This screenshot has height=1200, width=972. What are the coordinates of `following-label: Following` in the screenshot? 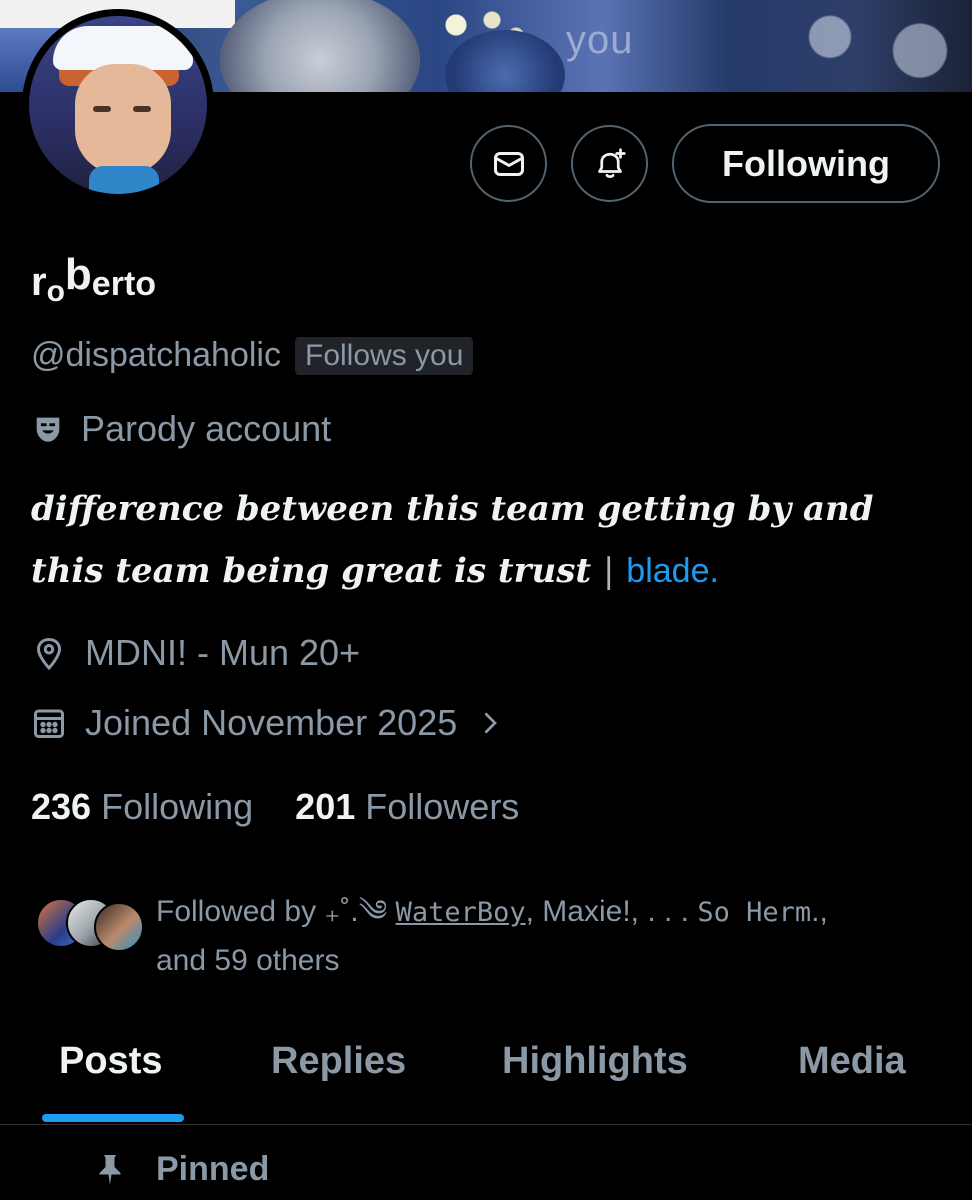 It's located at (177, 806).